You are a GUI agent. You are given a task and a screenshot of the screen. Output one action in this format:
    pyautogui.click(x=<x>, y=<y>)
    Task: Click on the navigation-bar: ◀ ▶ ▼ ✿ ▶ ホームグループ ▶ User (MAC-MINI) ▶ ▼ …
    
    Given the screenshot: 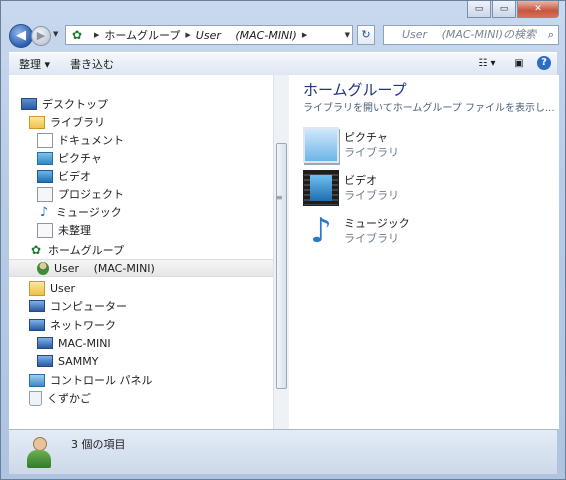 What is the action you would take?
    pyautogui.click(x=284, y=37)
    